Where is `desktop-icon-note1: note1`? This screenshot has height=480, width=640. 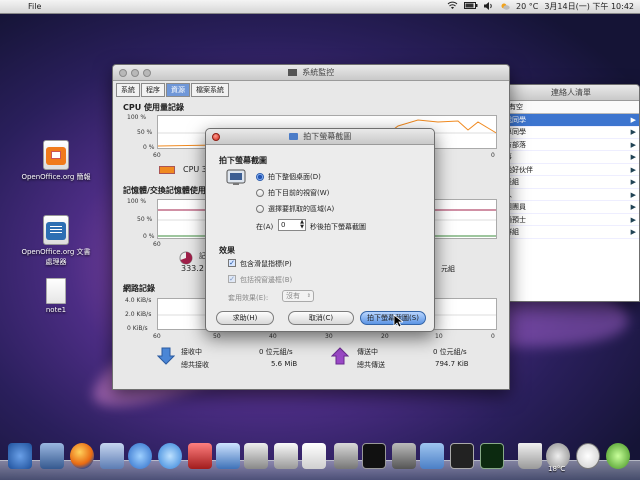 desktop-icon-note1: note1 is located at coordinates (56, 296).